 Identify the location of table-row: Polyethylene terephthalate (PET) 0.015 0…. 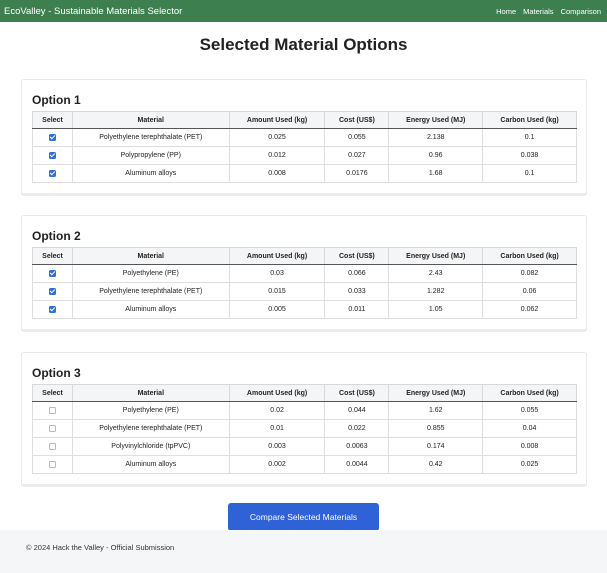
(304, 291).